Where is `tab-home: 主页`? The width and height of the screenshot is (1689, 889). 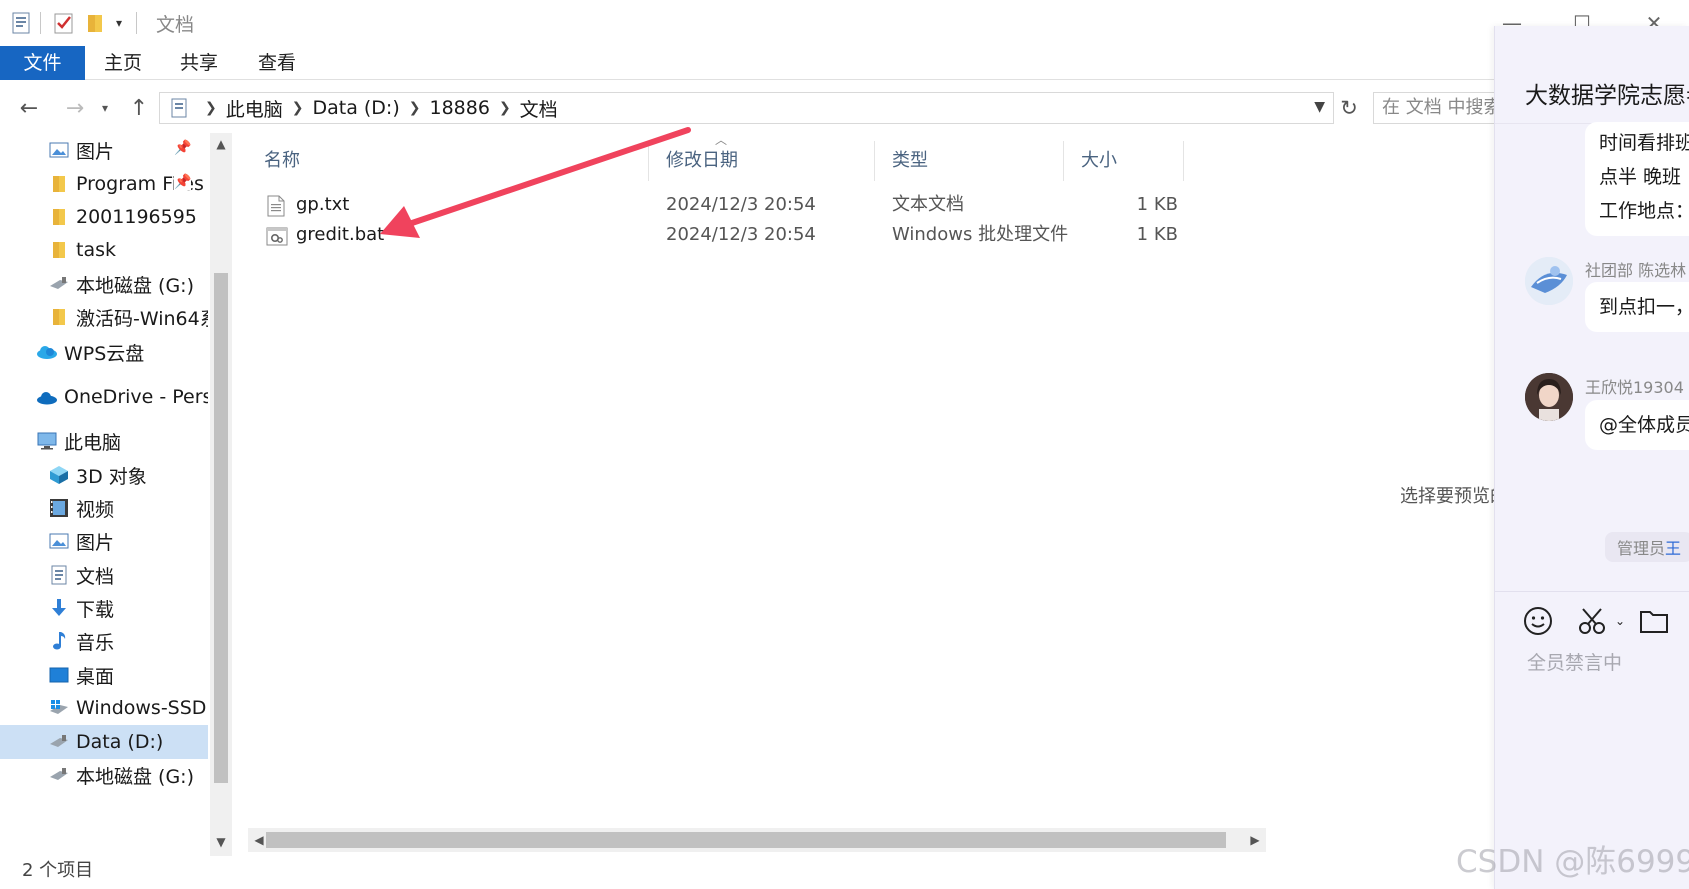
tab-home: 主页 is located at coordinates (123, 63).